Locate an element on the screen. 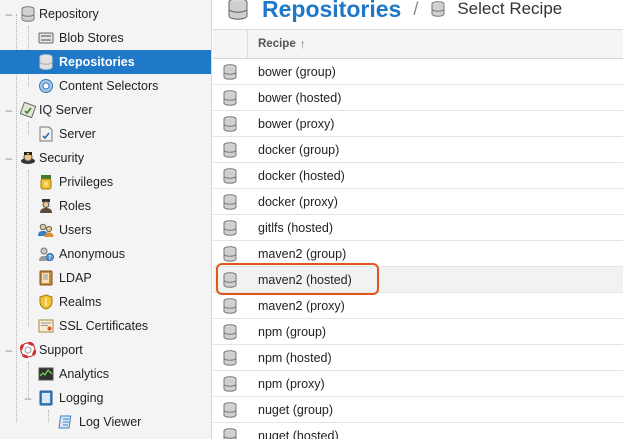  sidebar-item-label: Anonymous is located at coordinates (92, 254).